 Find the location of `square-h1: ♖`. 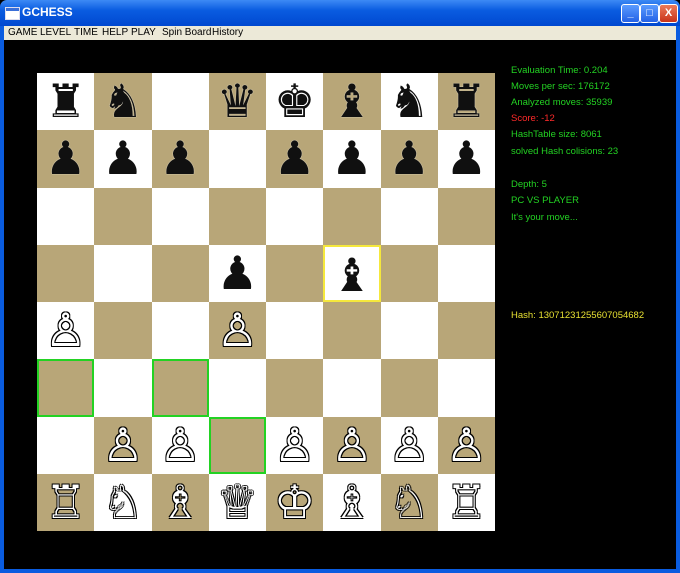

square-h1: ♖ is located at coordinates (466, 502).